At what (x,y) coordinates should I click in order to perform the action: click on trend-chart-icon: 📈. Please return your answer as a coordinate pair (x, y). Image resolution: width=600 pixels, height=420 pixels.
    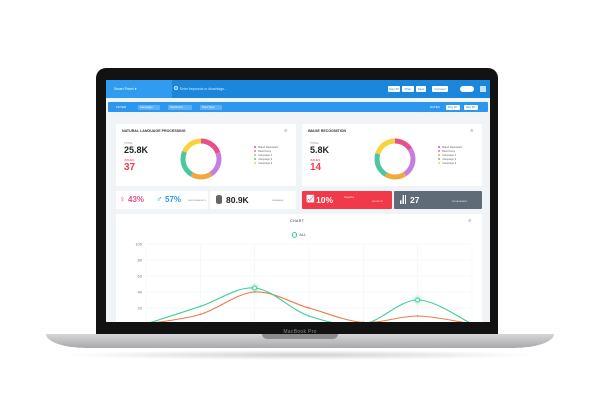
    Looking at the image, I should click on (310, 199).